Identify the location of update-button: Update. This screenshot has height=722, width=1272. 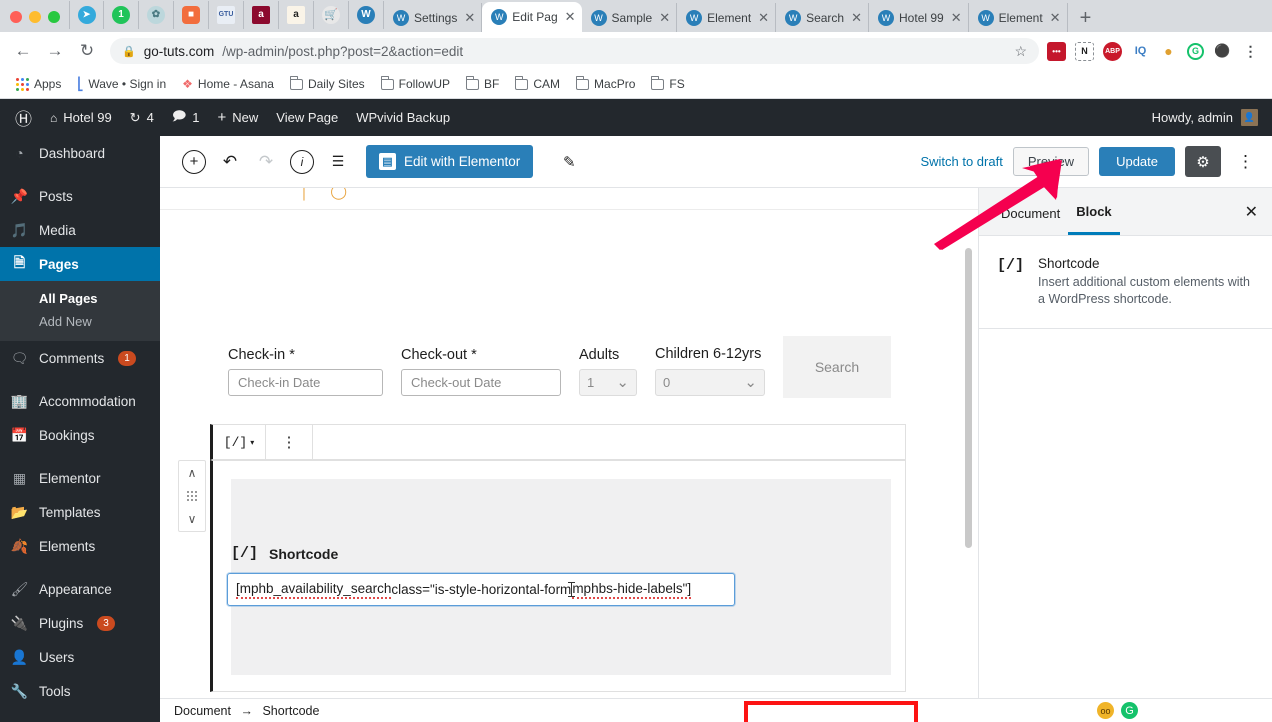
(1137, 161).